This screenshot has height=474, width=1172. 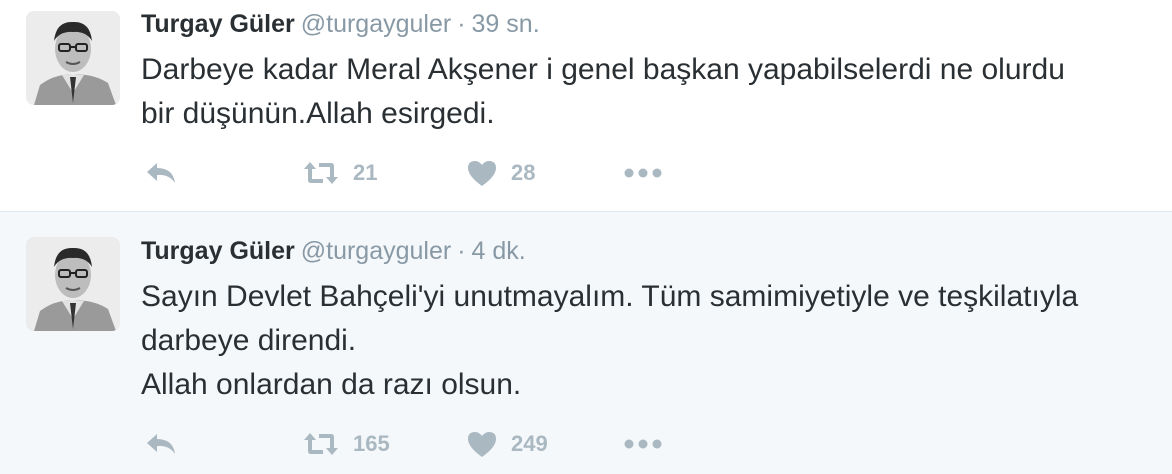 I want to click on tweet-text-line: Allah onlardan da razı olsun., so click(x=331, y=384).